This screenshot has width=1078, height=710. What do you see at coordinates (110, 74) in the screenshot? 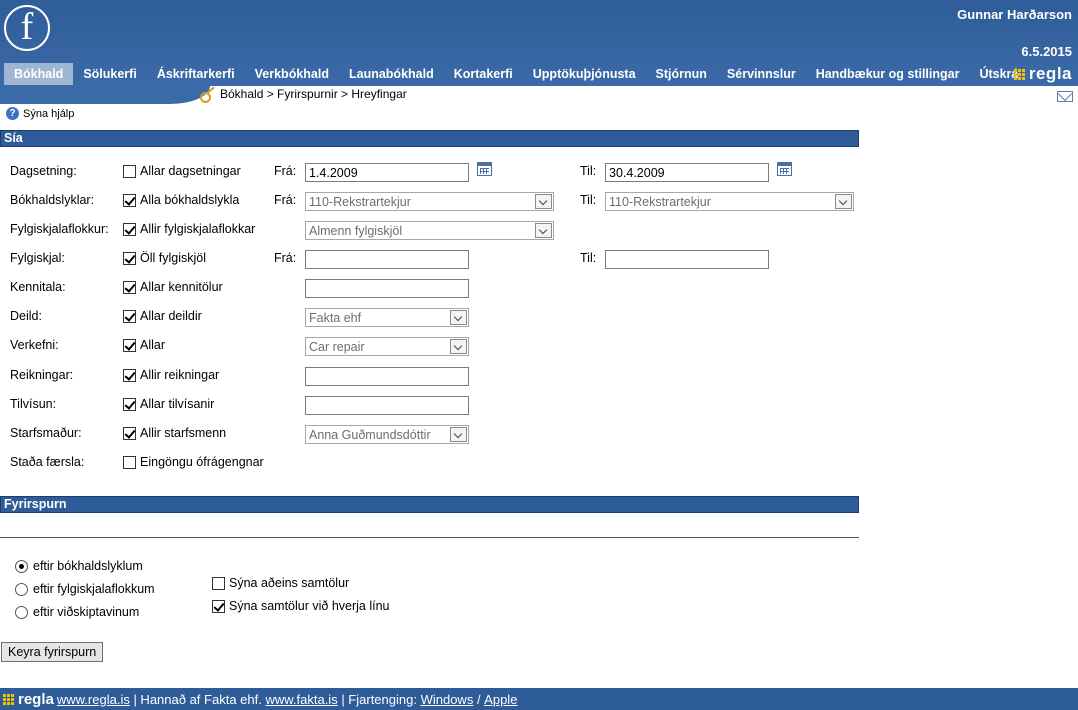
I see `nav-item-solukerfi: Sölukerfi` at bounding box center [110, 74].